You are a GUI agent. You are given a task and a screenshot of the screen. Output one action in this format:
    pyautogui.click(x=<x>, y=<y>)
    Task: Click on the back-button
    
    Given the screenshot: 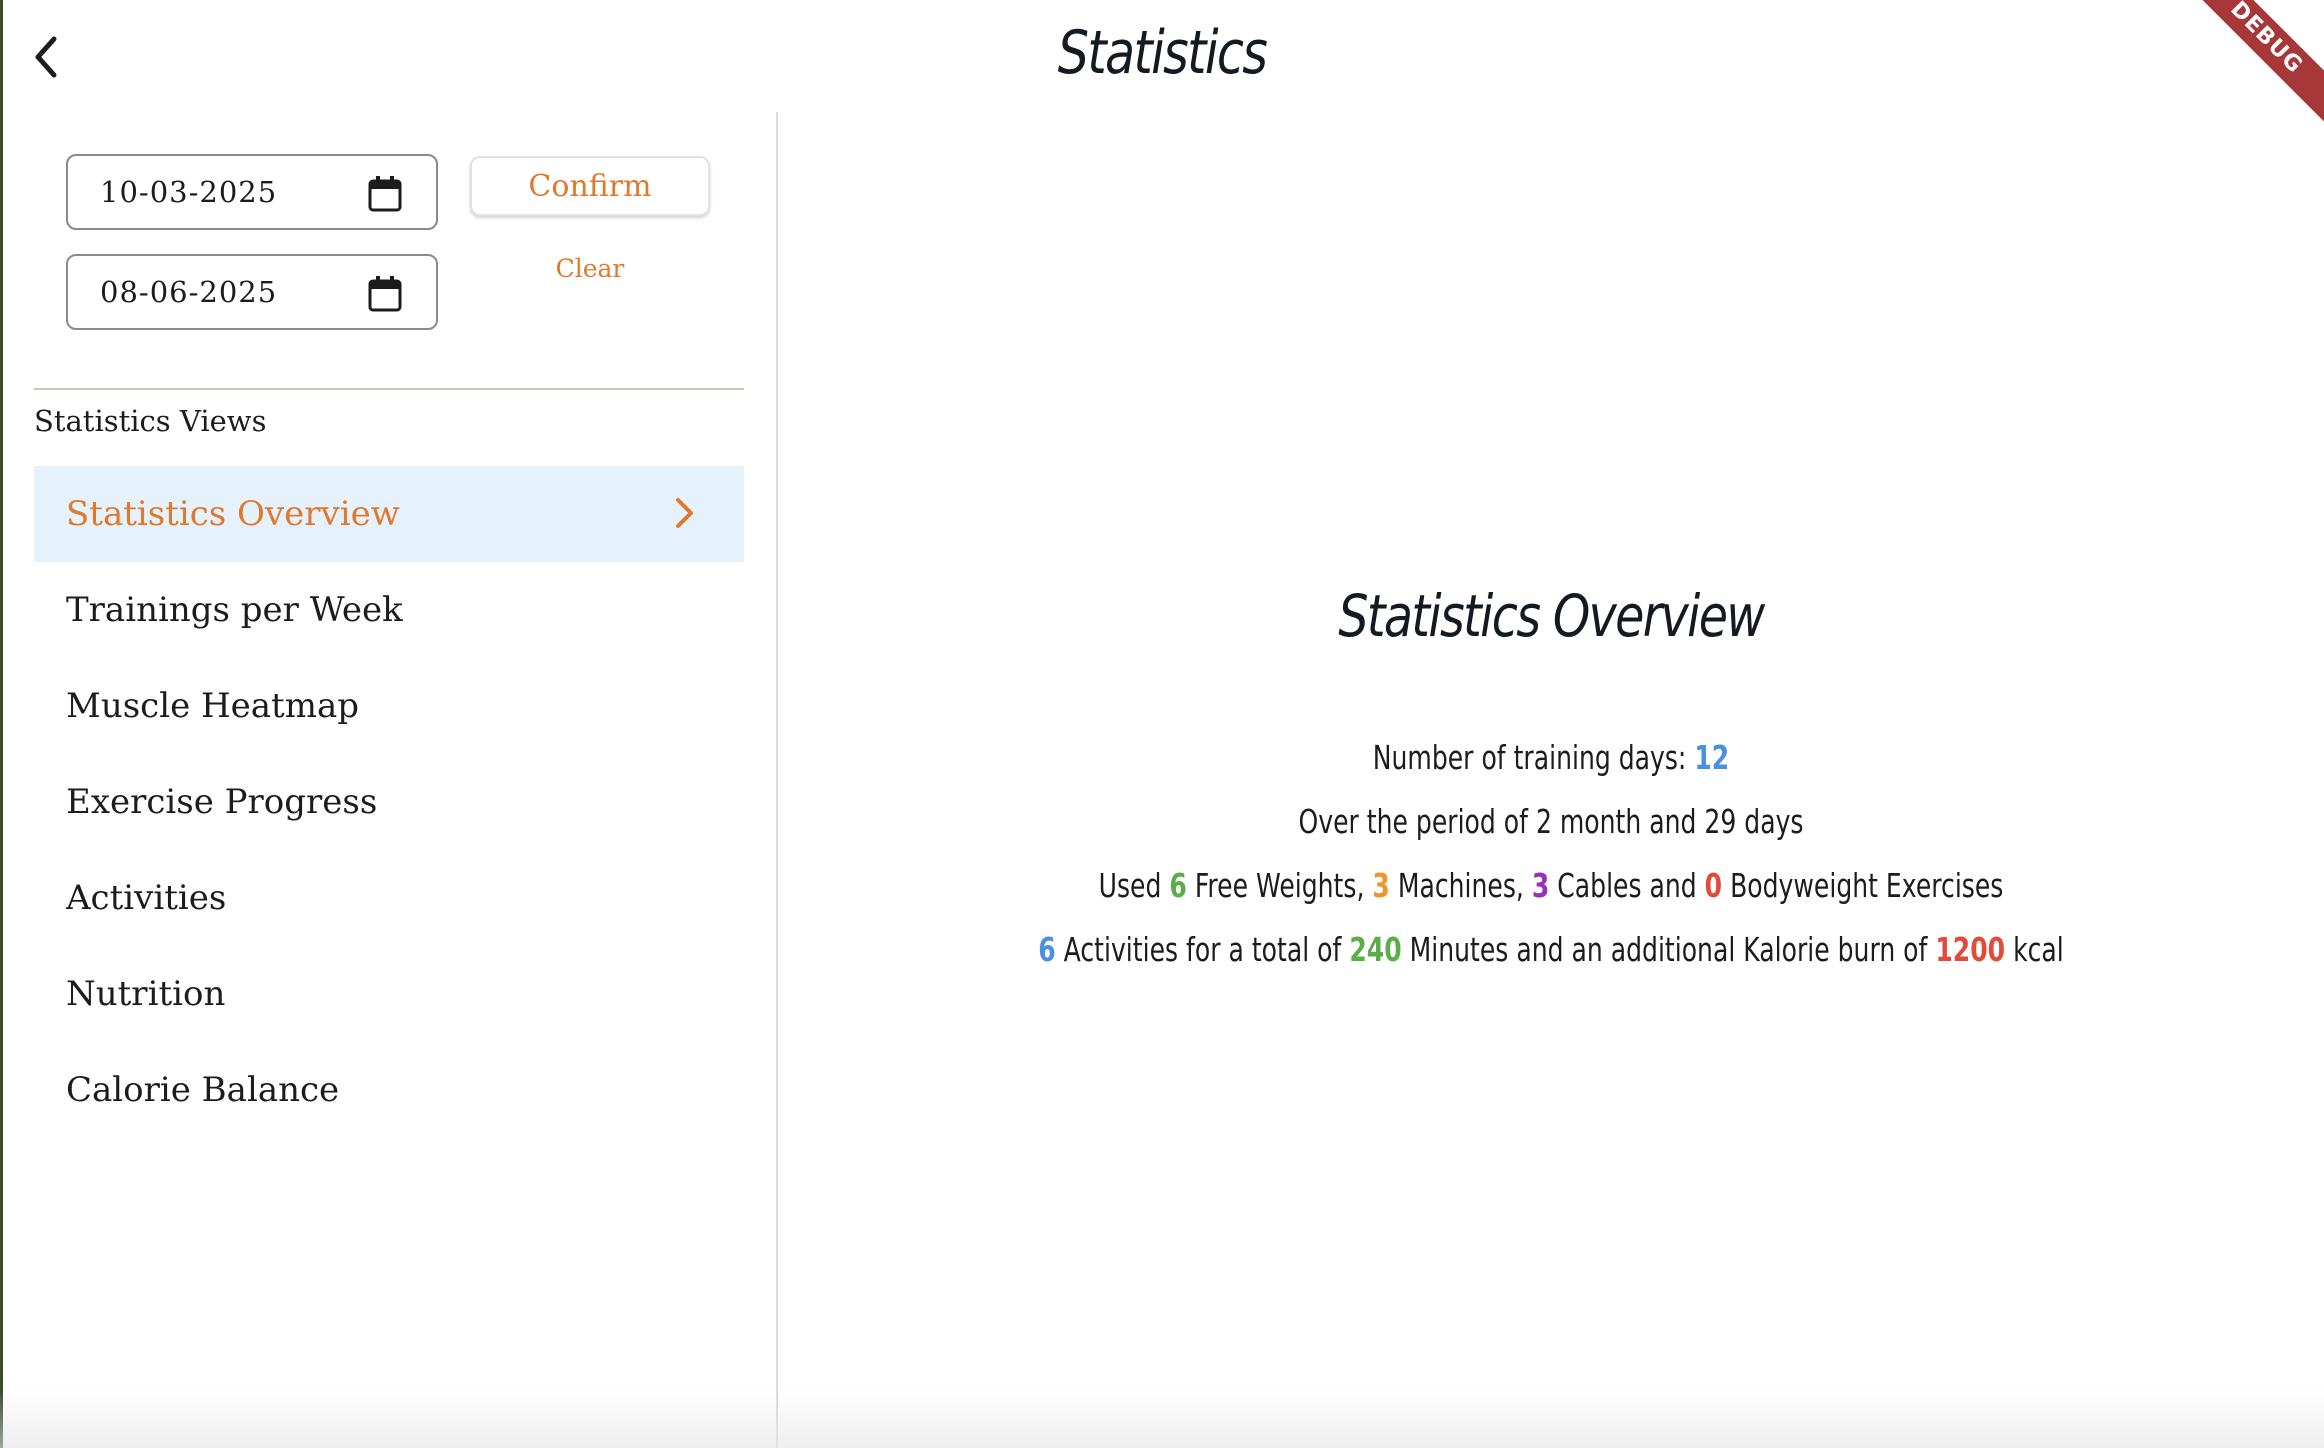 What is the action you would take?
    pyautogui.click(x=46, y=57)
    